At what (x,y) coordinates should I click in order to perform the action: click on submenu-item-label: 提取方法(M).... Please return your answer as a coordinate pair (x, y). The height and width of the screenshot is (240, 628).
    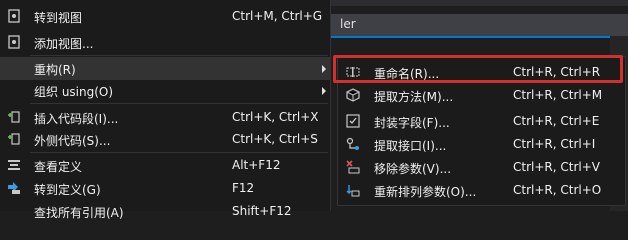
    Looking at the image, I should click on (414, 97).